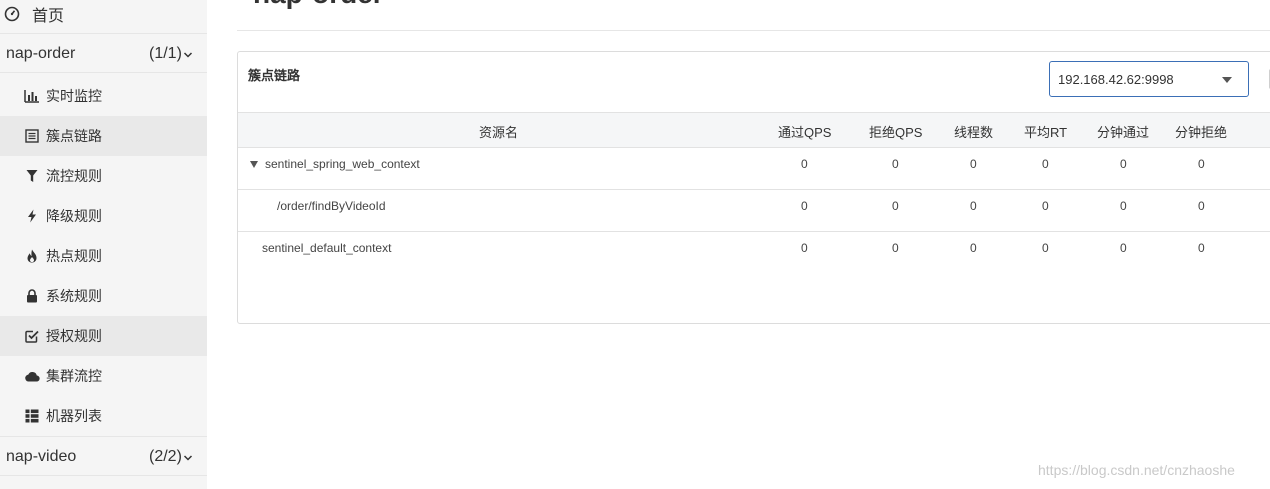 This screenshot has width=1270, height=489. Describe the element at coordinates (12, 14) in the screenshot. I see `dashboard-icon` at that location.